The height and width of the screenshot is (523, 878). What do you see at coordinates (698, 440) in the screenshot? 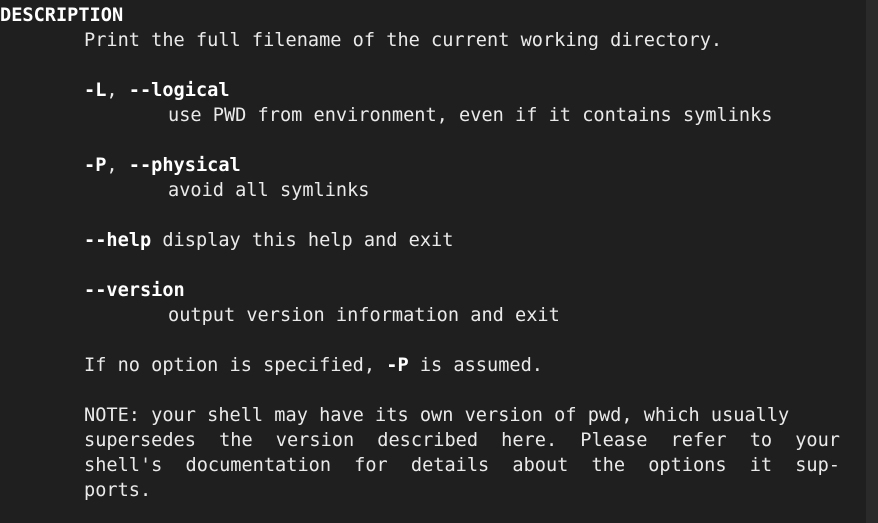
I see `note-line-2-word: refer` at bounding box center [698, 440].